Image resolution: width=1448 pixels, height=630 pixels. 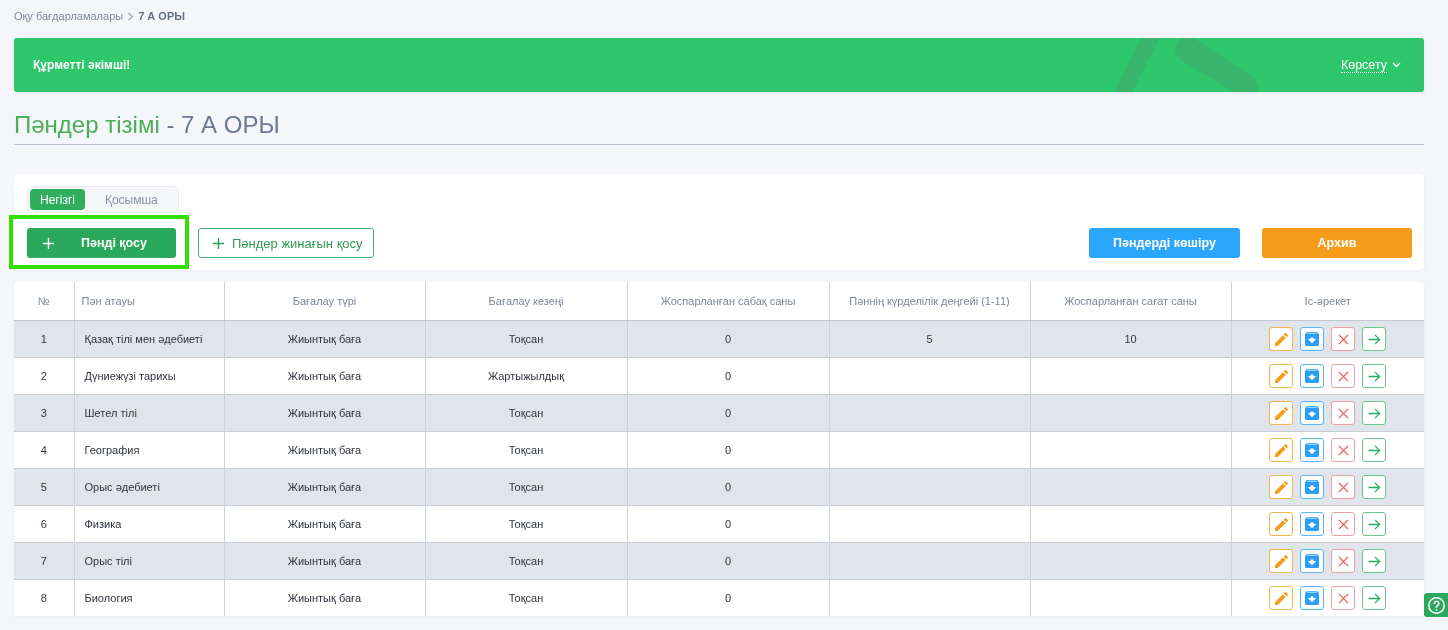 What do you see at coordinates (131, 199) in the screenshot?
I see `tab: Қосымша` at bounding box center [131, 199].